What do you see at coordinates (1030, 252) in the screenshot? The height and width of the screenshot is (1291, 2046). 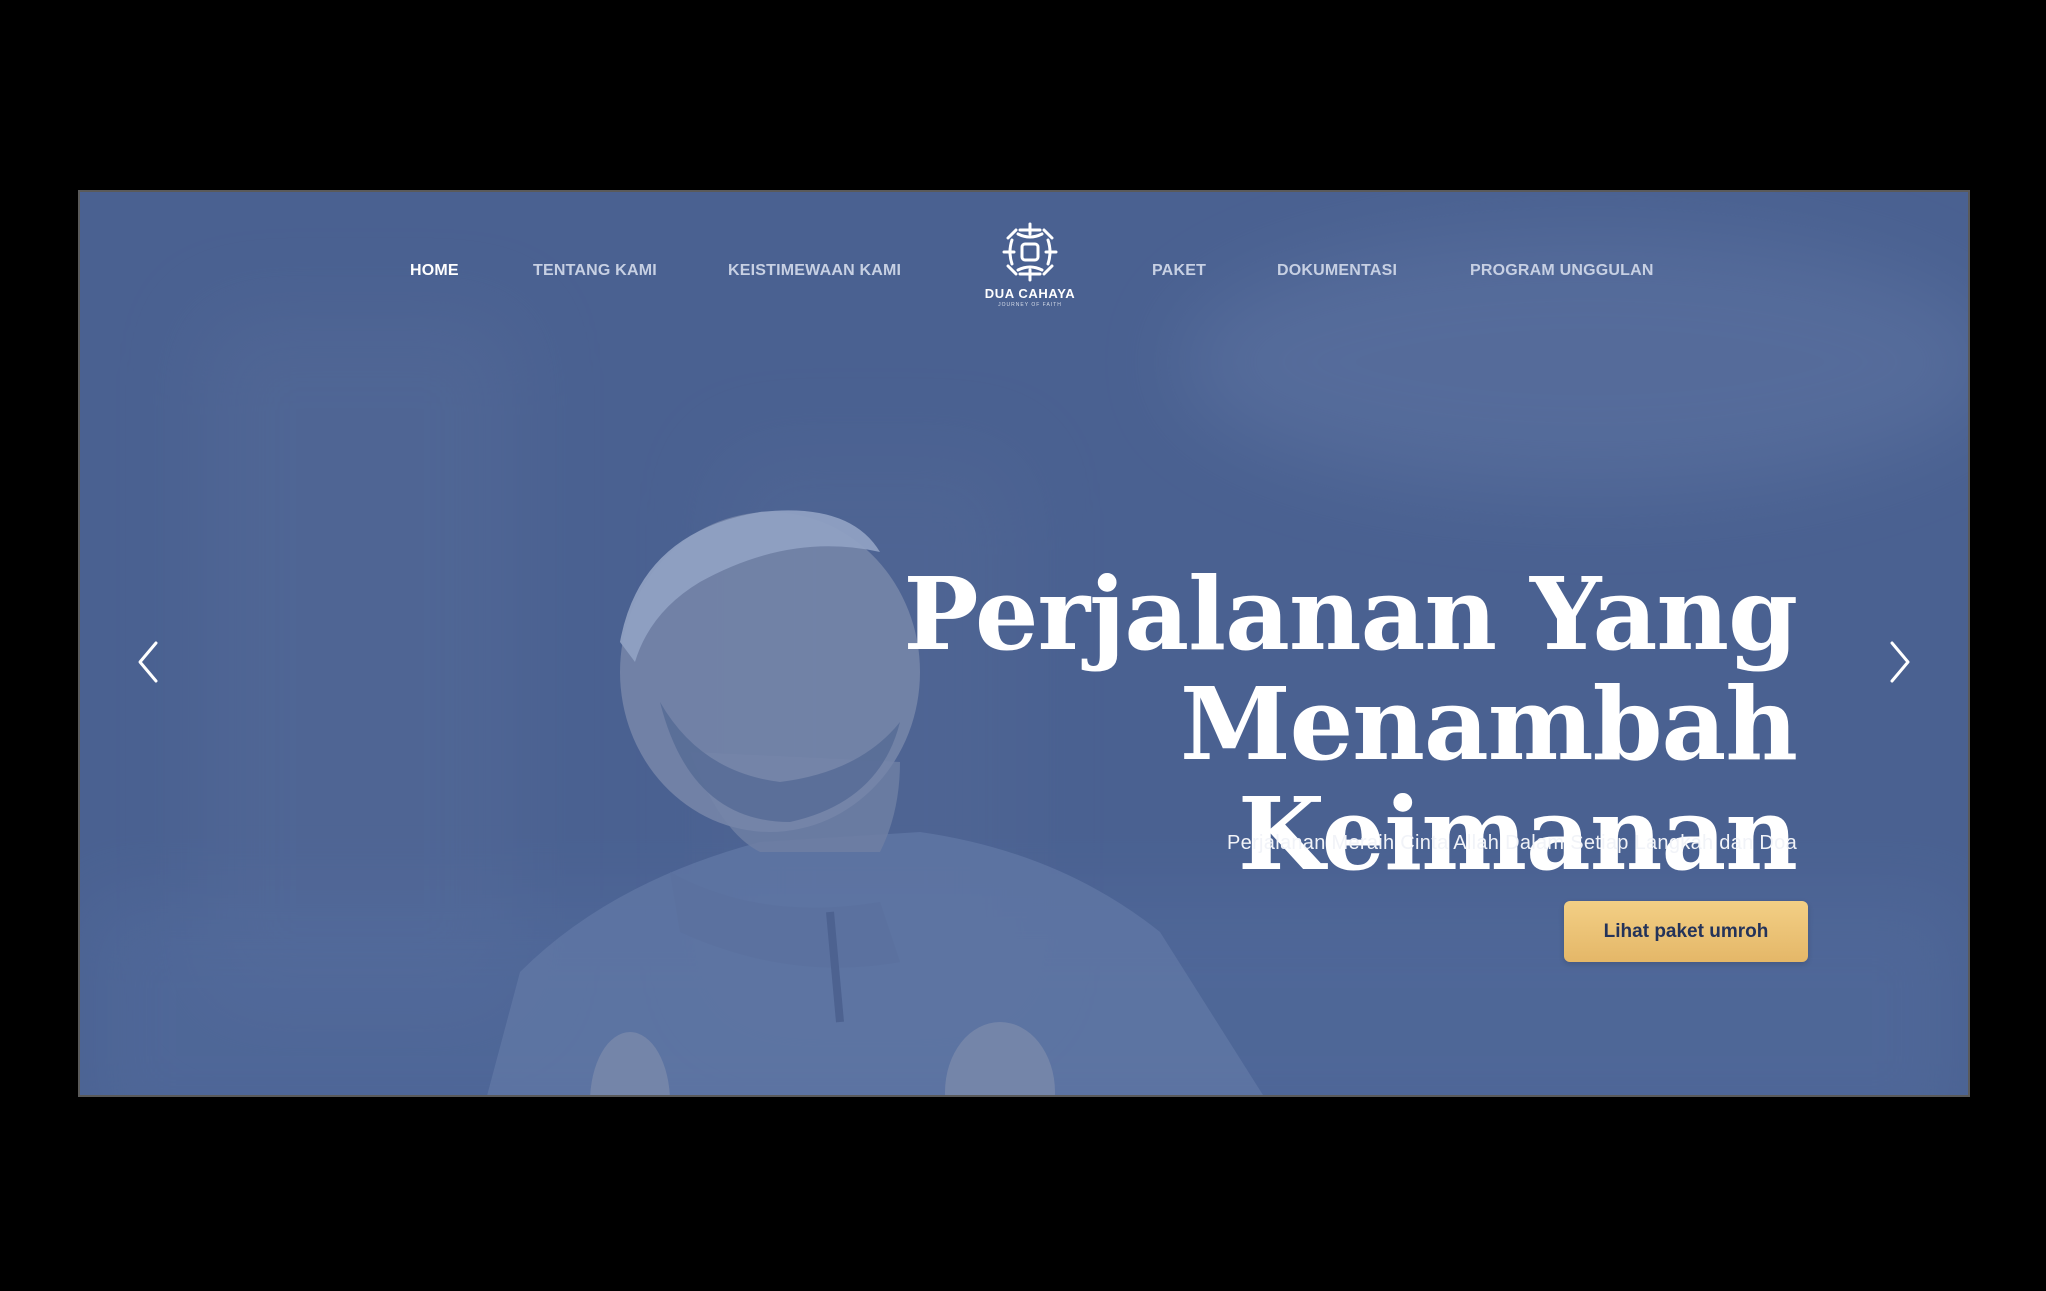 I see `logo-mark-icon` at bounding box center [1030, 252].